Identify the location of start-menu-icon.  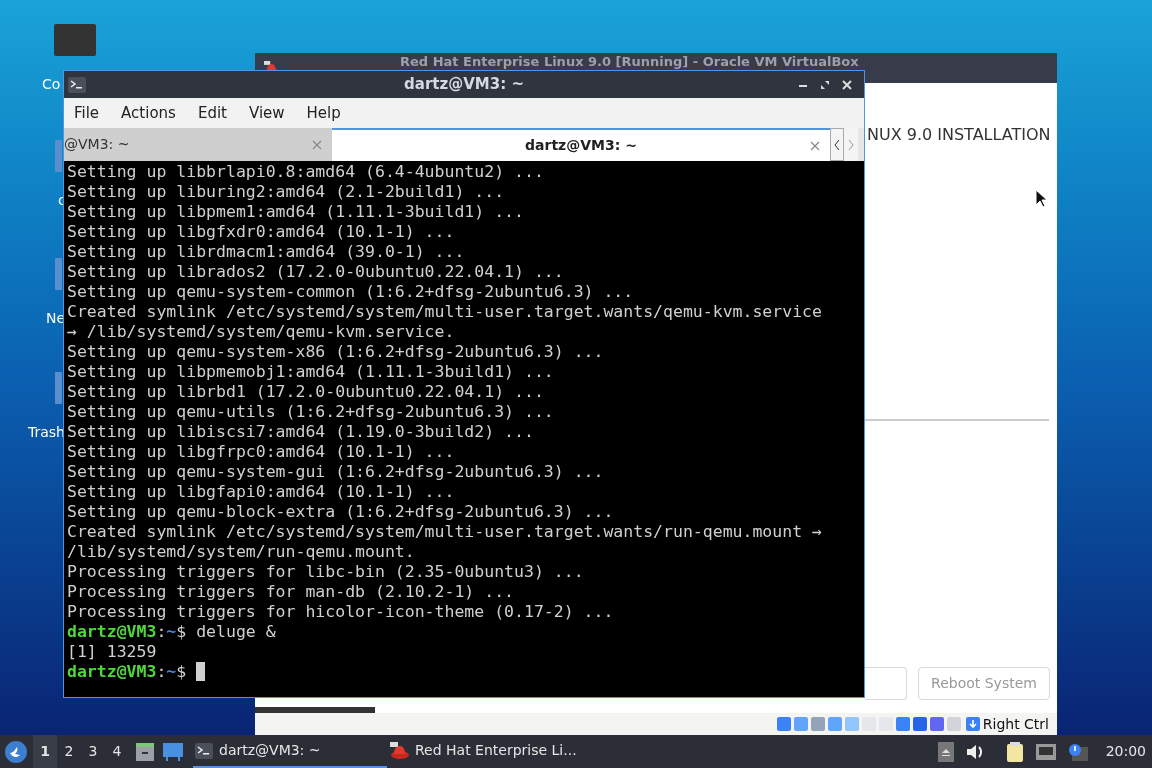
(16, 751).